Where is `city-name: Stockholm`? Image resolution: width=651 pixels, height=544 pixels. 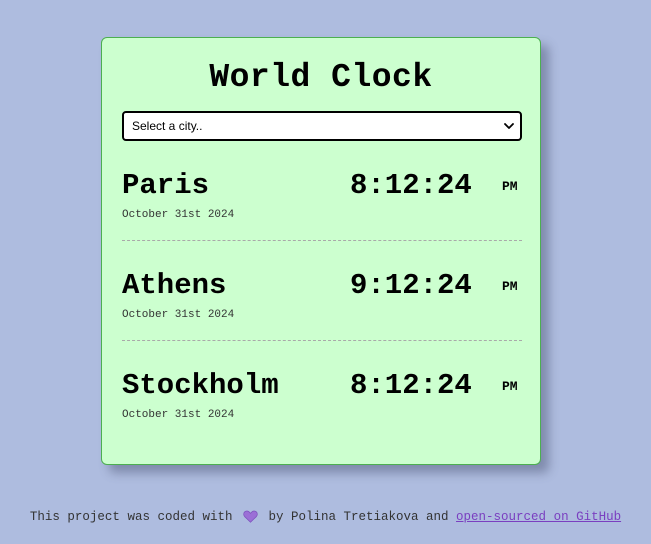
city-name: Stockholm is located at coordinates (200, 385).